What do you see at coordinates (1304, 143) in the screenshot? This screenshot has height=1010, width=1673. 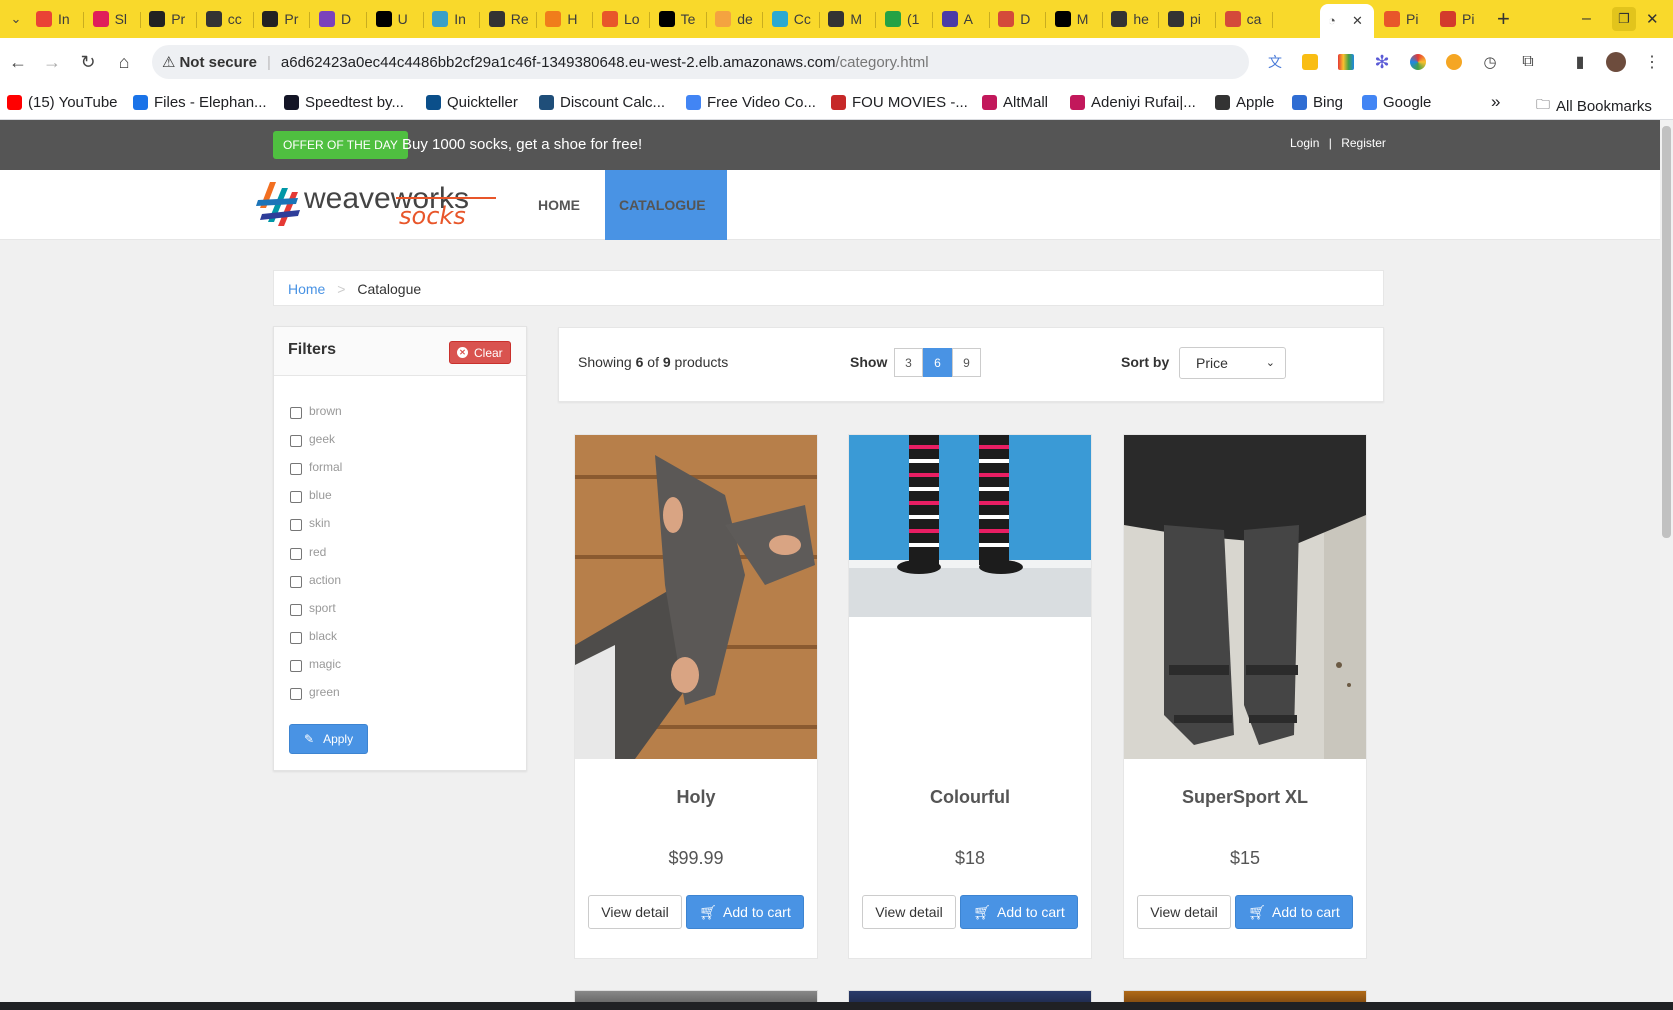 I see `login-link: Login` at bounding box center [1304, 143].